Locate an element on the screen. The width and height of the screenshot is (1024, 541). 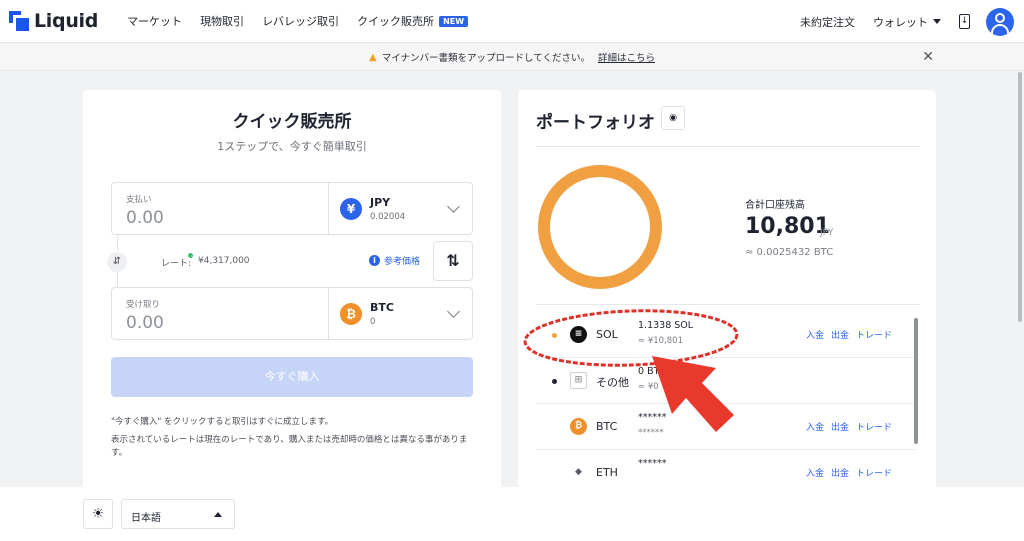
main-nav: マーケット 現物取引 レバレッジ取引 クイック販売所 NEW is located at coordinates (306, 21).